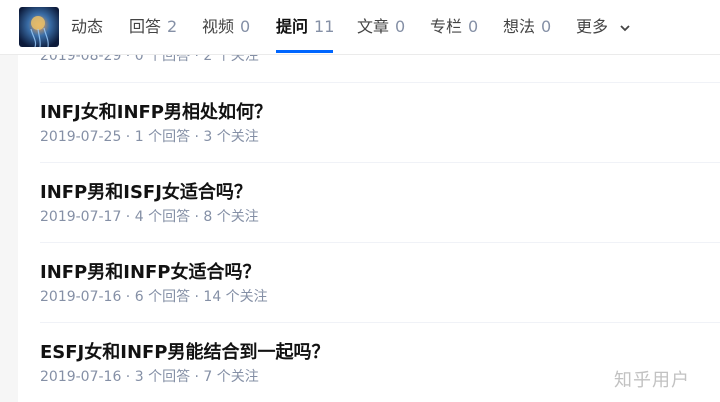  What do you see at coordinates (381, 27) in the screenshot?
I see `tab-articles: 文章 0` at bounding box center [381, 27].